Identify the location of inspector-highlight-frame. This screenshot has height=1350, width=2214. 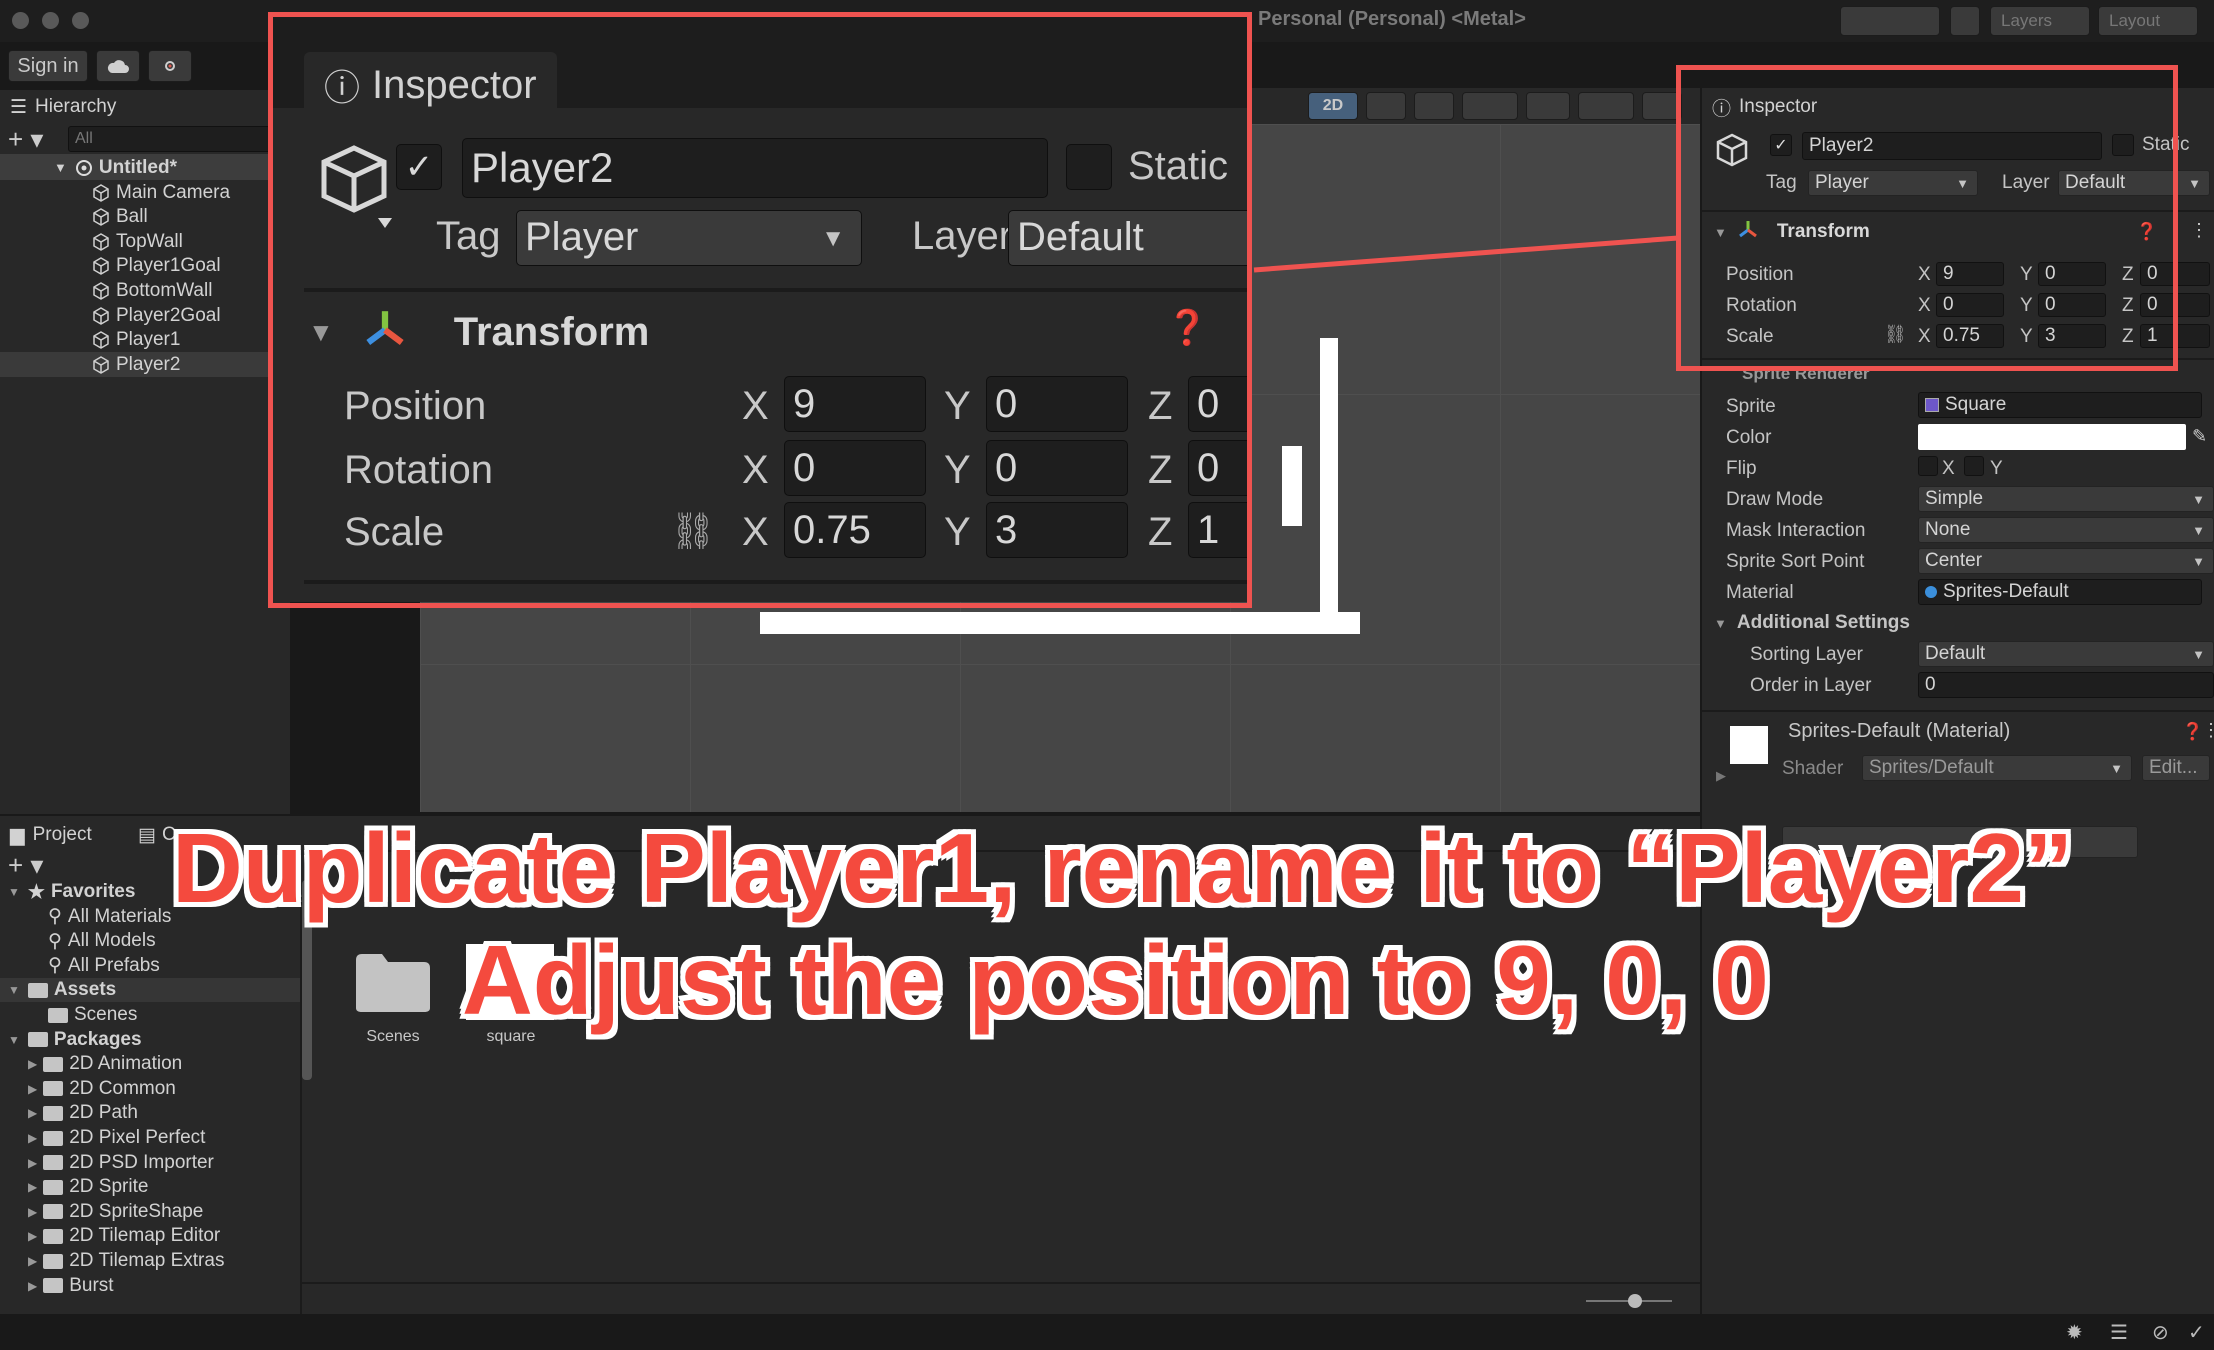
(1927, 218).